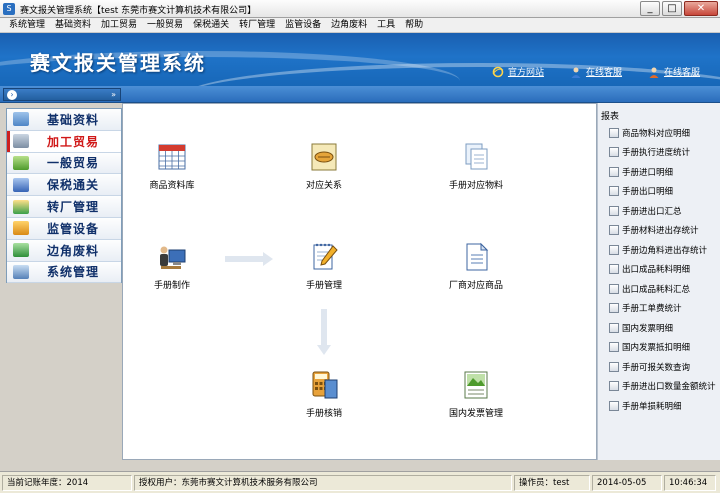  I want to click on menu-scrap: 边角废料, so click(349, 25).